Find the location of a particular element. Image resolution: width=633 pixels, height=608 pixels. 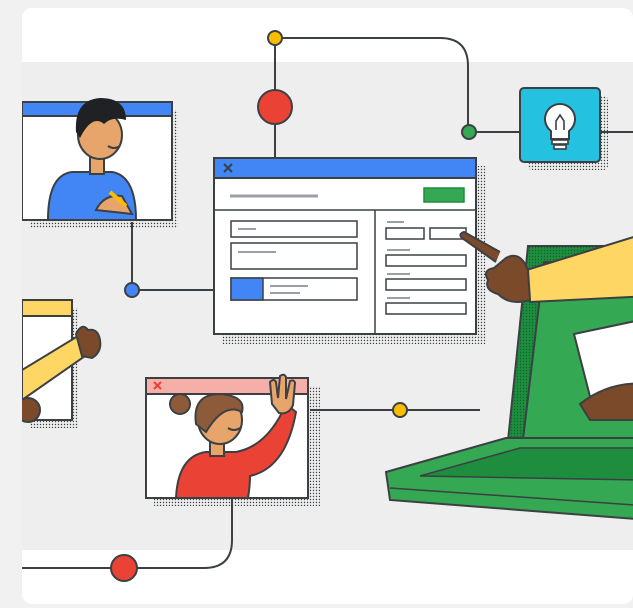

waving-hand is located at coordinates (282, 394).